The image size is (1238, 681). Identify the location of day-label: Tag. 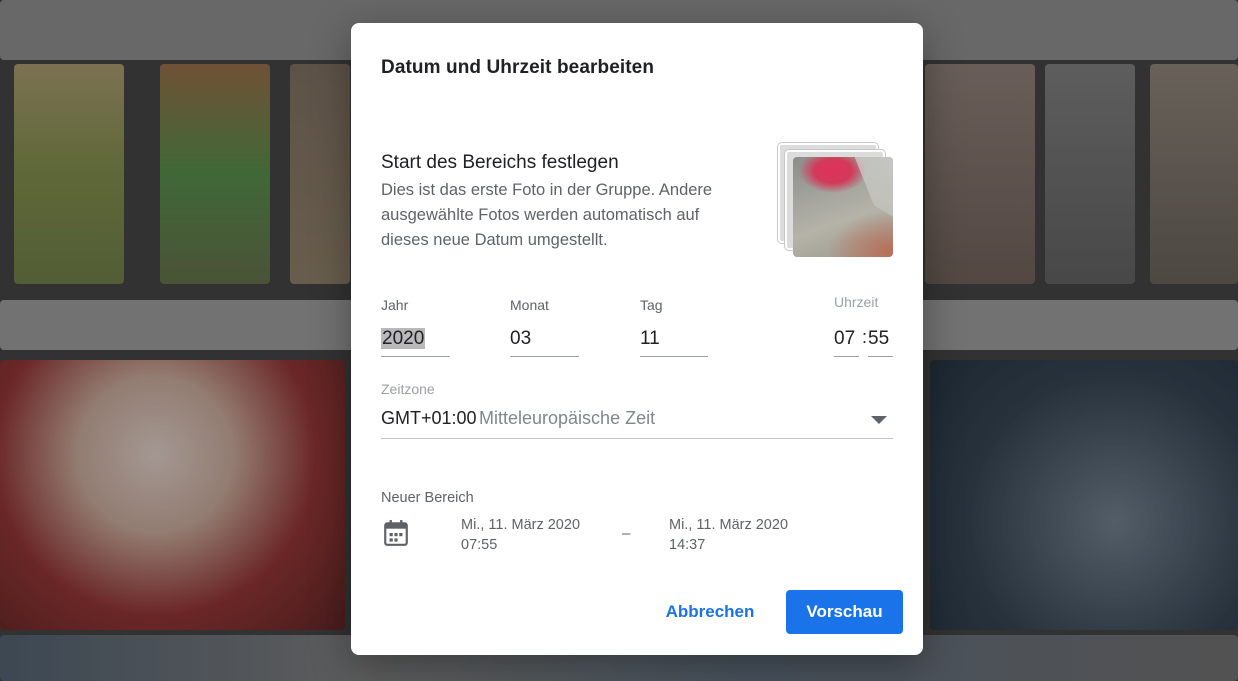
(651, 305).